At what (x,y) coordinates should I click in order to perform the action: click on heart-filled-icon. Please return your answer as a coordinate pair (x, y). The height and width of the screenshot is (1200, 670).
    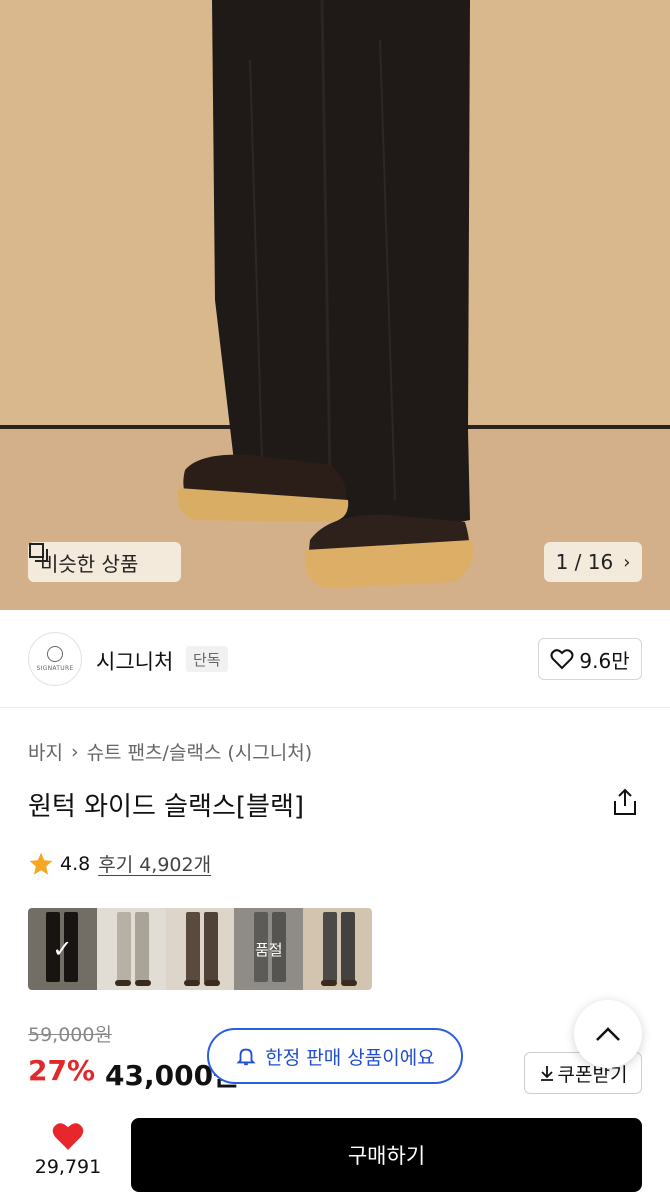
    Looking at the image, I should click on (68, 1136).